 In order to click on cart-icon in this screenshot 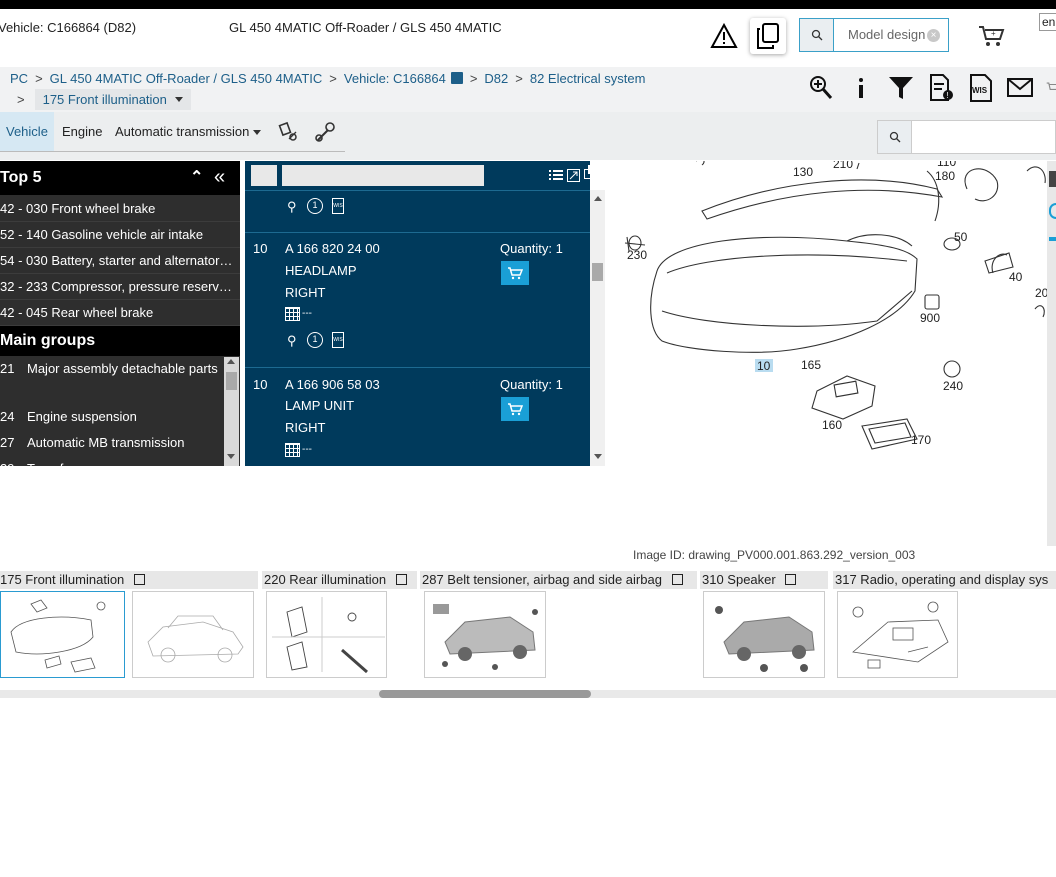, I will do `click(1051, 88)`.